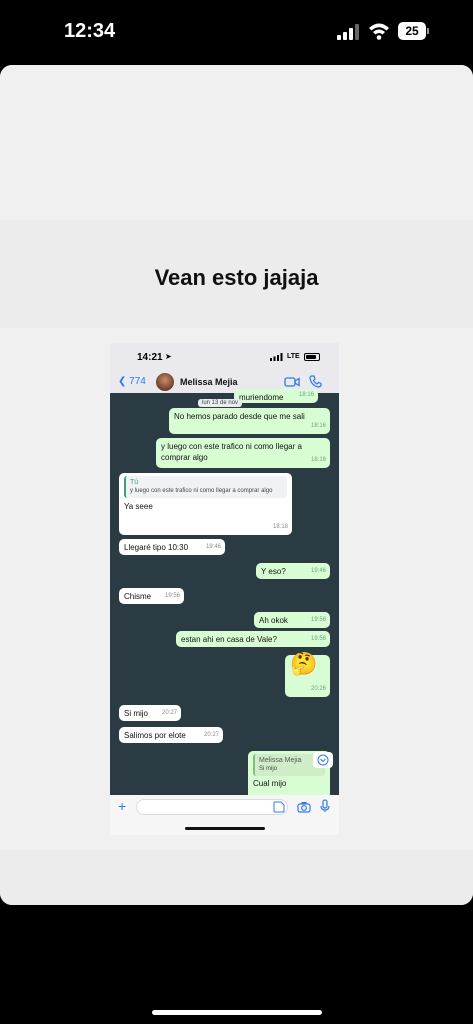 This screenshot has height=1024, width=473. Describe the element at coordinates (237, 1012) in the screenshot. I see `home-indicator` at that location.